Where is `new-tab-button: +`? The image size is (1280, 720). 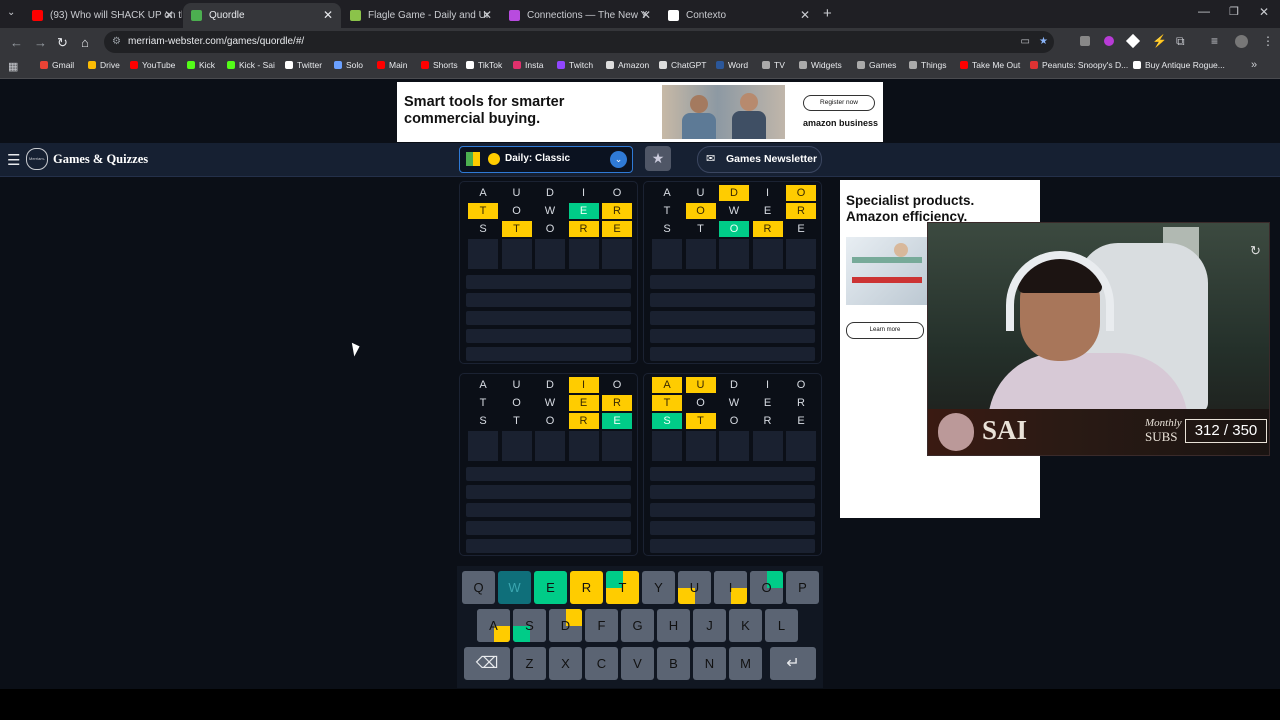
new-tab-button: + is located at coordinates (827, 13).